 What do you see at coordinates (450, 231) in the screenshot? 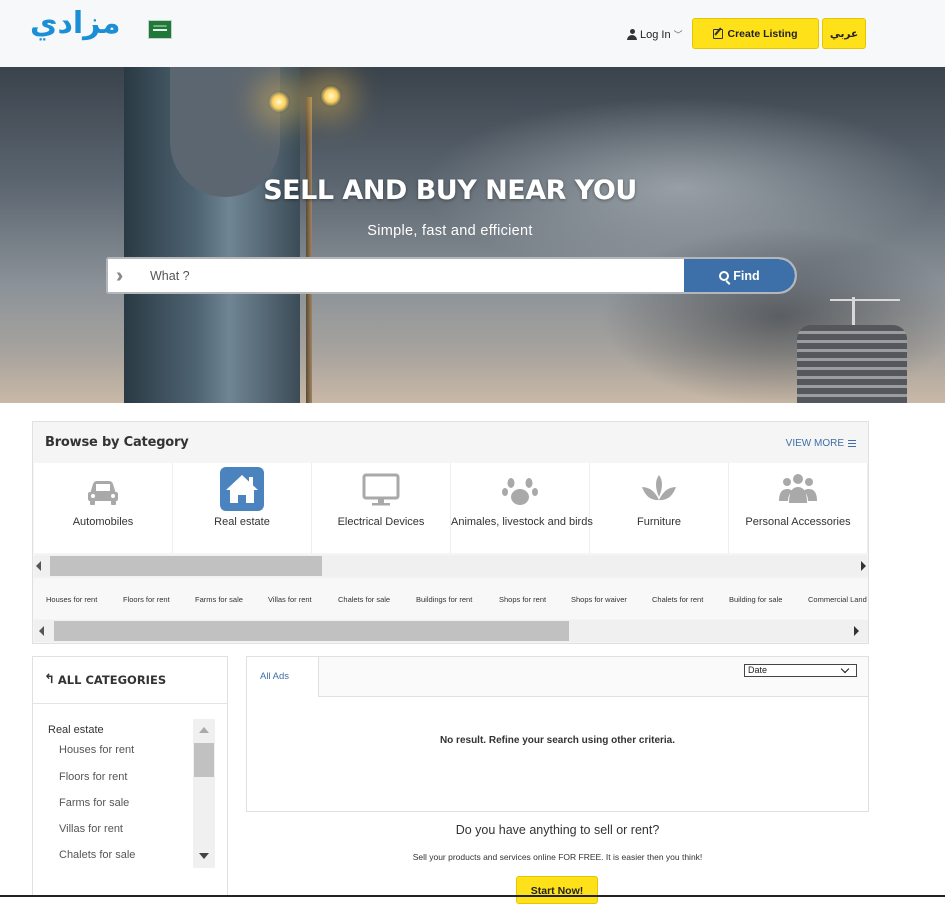
I see `hero-subtitle: Simple, fast and efficient` at bounding box center [450, 231].